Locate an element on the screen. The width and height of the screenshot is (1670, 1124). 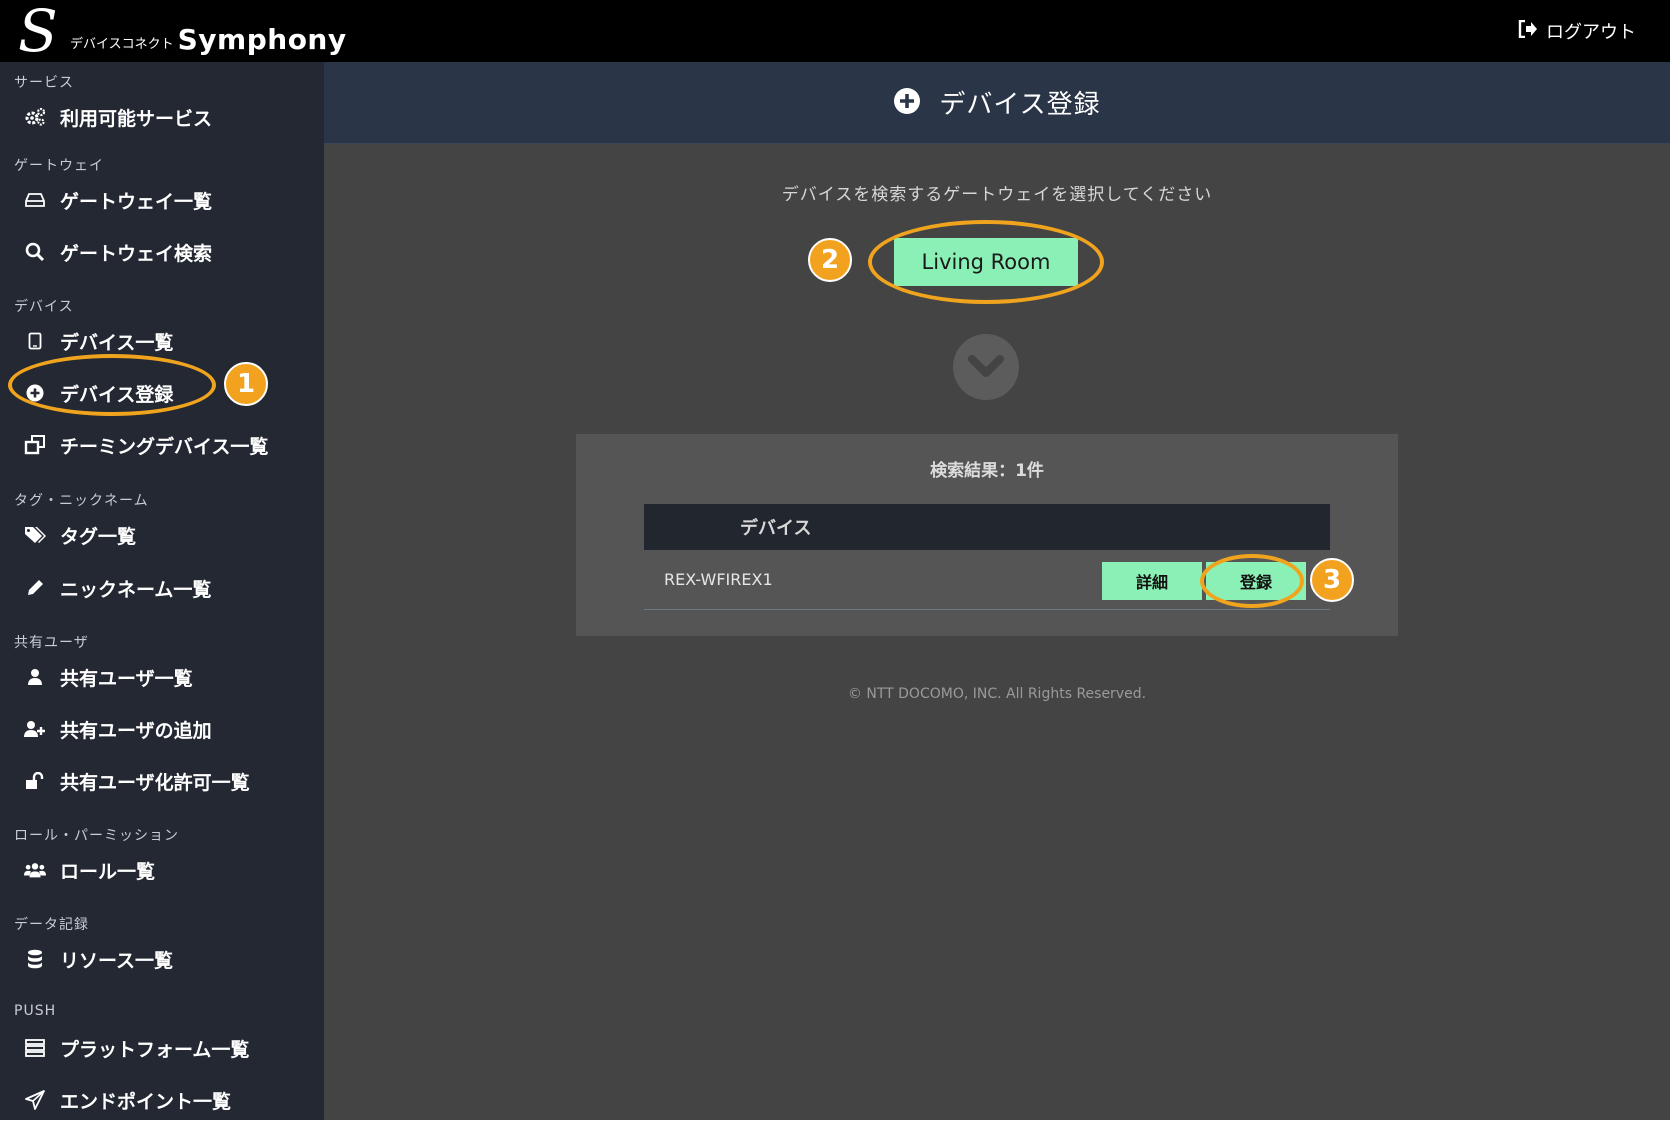
pencil-icon is located at coordinates (35, 588).